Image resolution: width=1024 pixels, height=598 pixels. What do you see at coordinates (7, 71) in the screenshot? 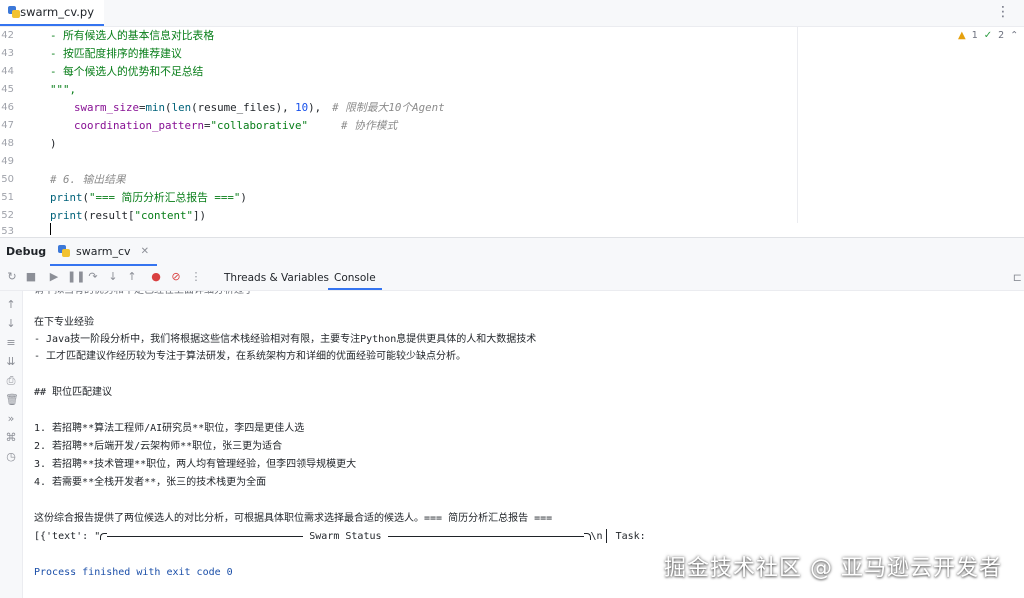
I see `line-number: 44` at bounding box center [7, 71].